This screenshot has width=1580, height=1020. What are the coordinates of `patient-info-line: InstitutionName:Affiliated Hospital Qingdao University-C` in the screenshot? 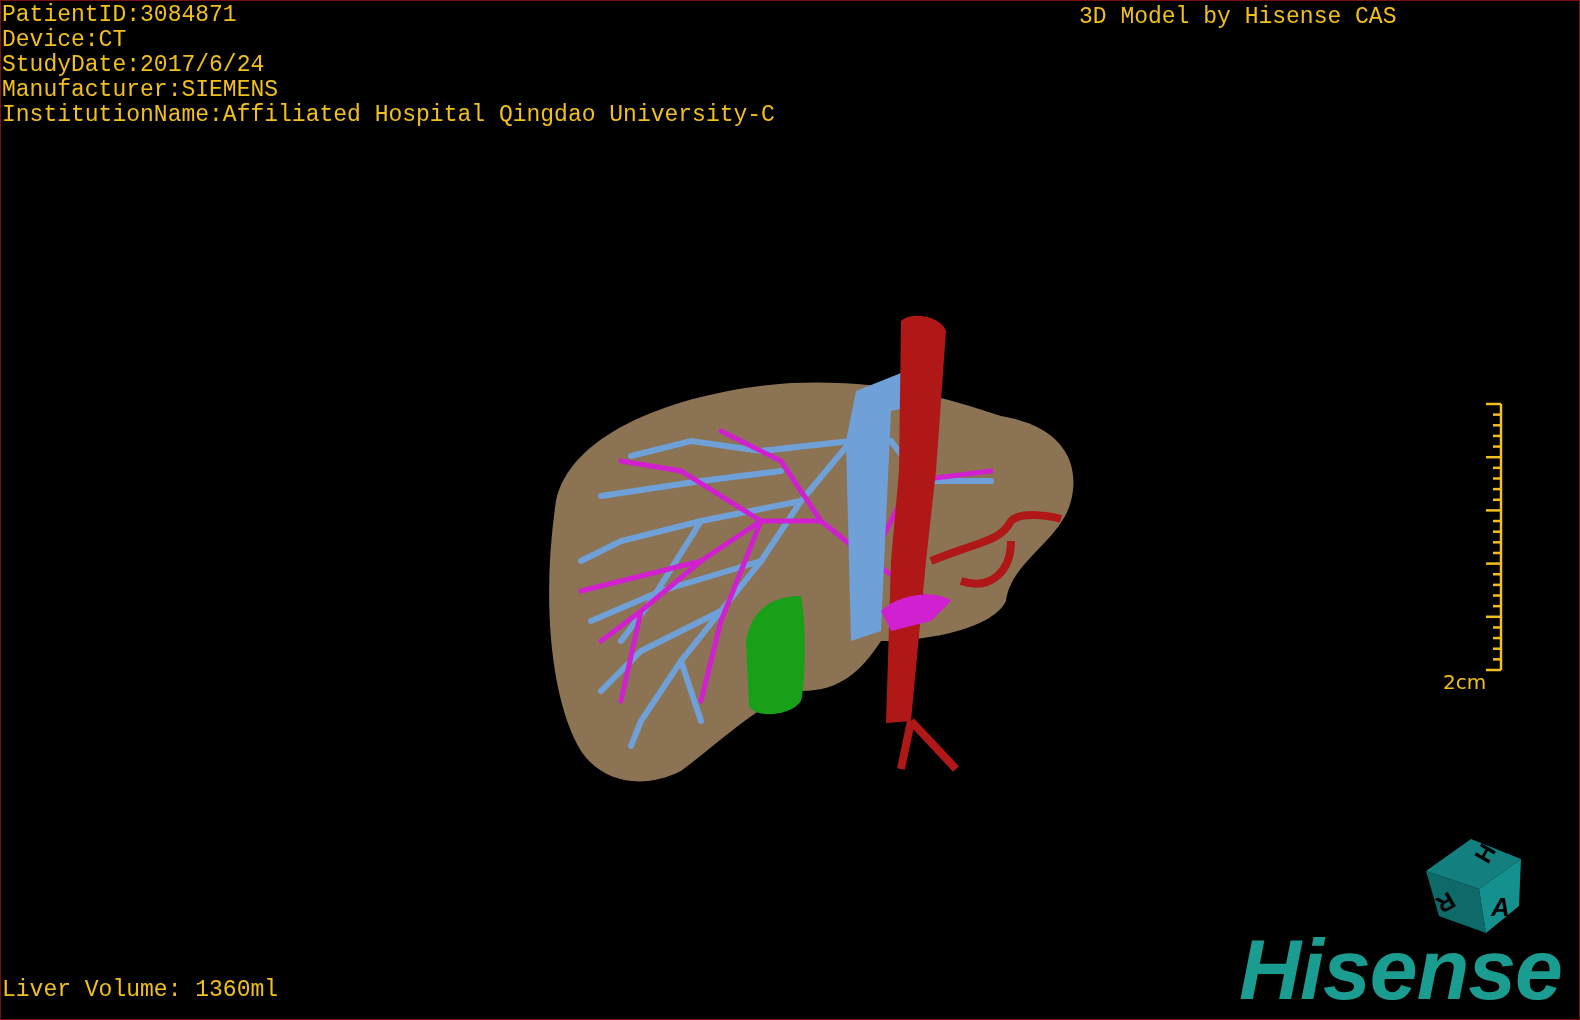 It's located at (388, 115).